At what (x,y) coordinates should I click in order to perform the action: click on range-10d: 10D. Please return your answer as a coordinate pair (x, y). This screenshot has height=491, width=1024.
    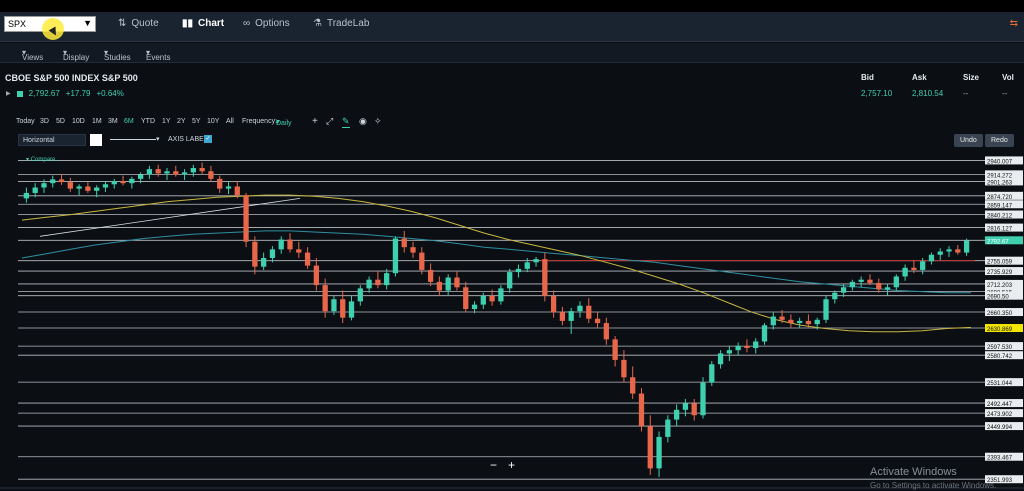
    Looking at the image, I should click on (78, 121).